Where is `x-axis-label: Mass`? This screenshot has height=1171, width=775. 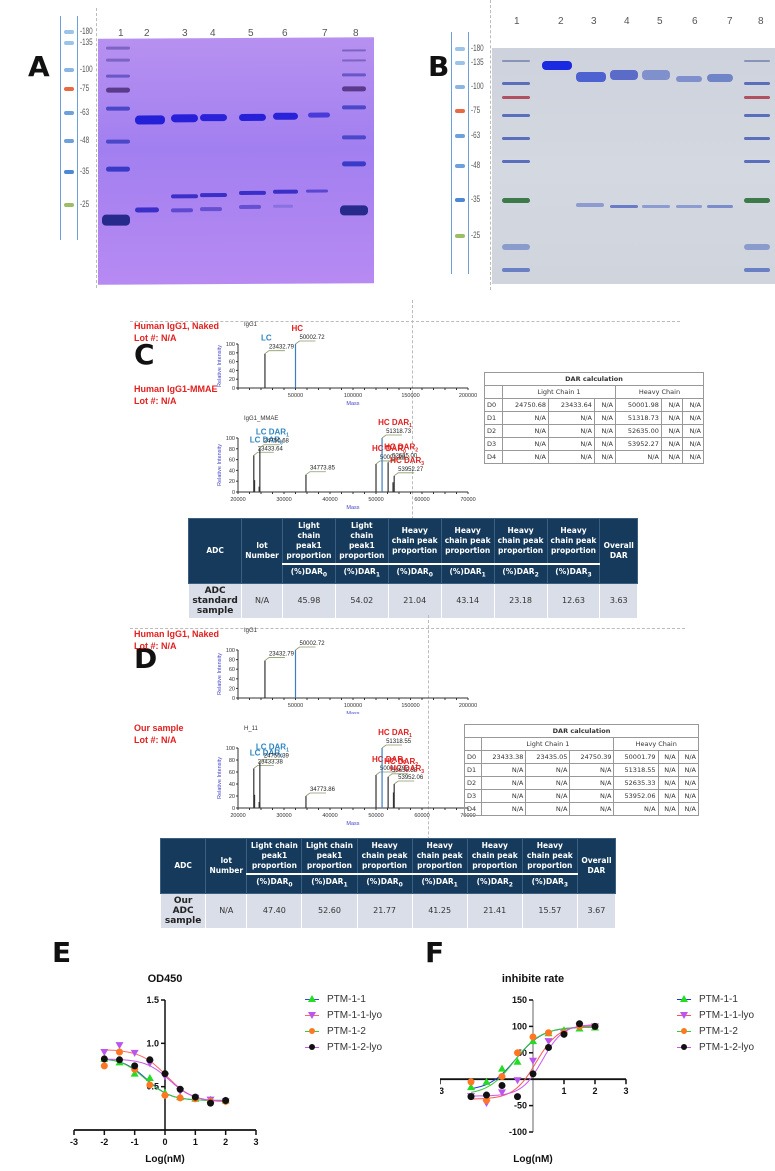
x-axis-label: Mass is located at coordinates (352, 824).